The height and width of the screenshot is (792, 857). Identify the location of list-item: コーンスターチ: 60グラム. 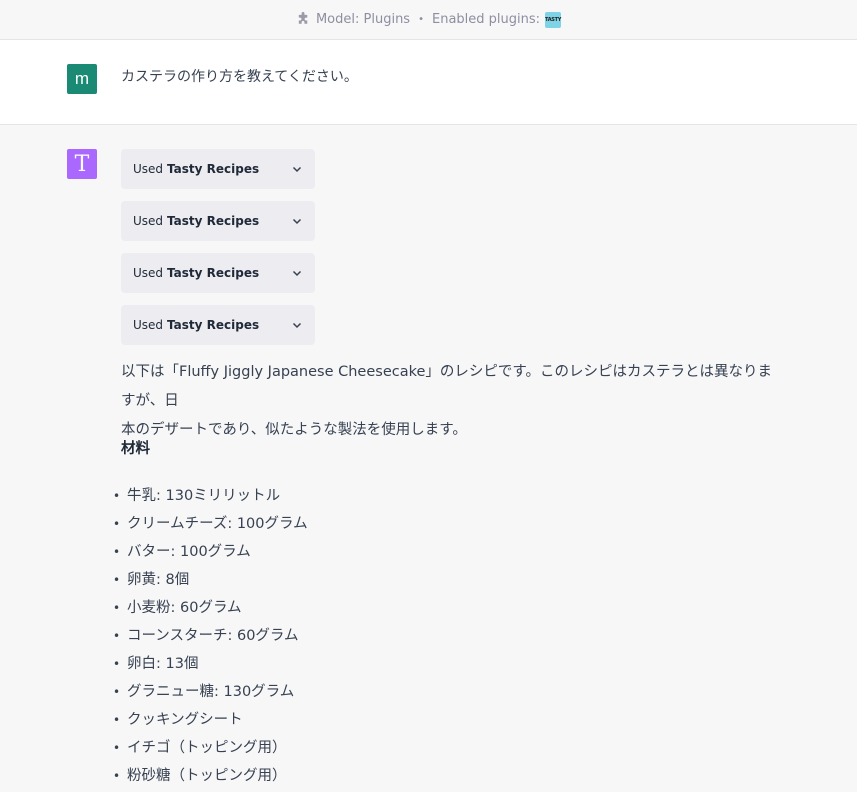
(210, 636).